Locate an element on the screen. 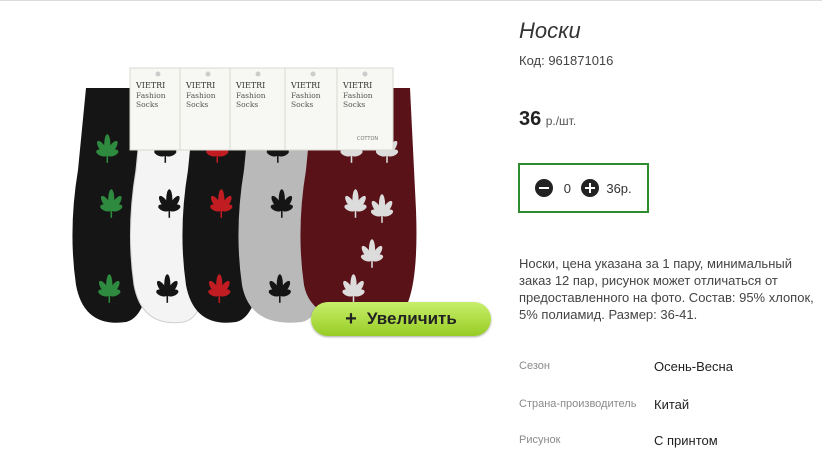 The image size is (822, 472). plus-icon: + is located at coordinates (351, 319).